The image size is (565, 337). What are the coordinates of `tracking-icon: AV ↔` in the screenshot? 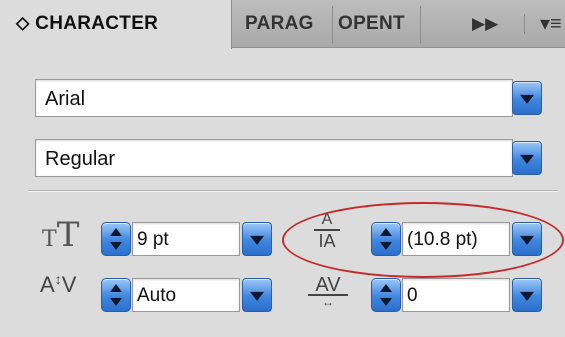 It's located at (328, 291).